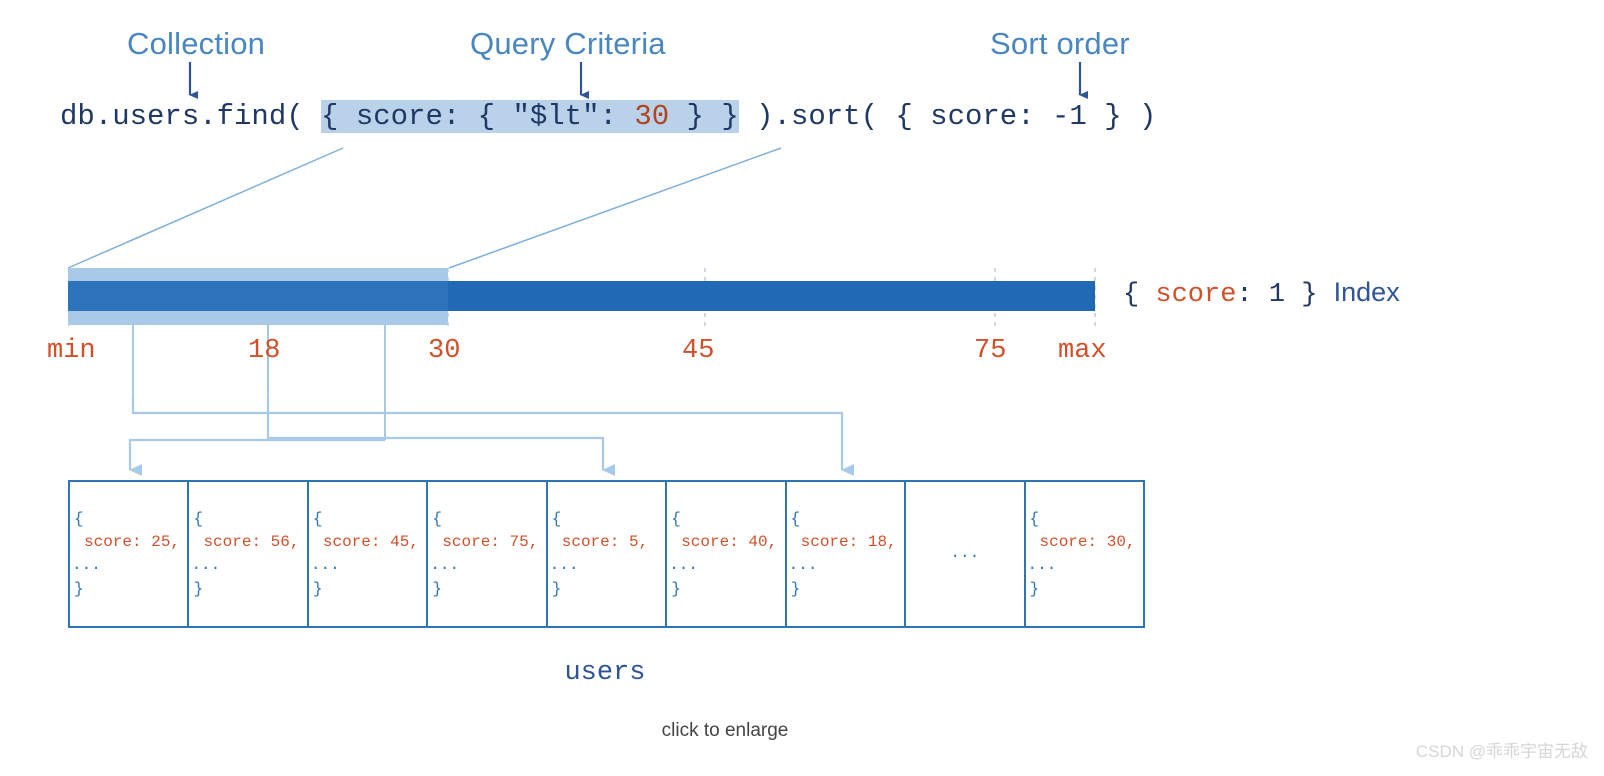 Image resolution: width=1604 pixels, height=776 pixels. What do you see at coordinates (1277, 295) in the screenshot?
I see `index-legend-mid: : 1 }` at bounding box center [1277, 295].